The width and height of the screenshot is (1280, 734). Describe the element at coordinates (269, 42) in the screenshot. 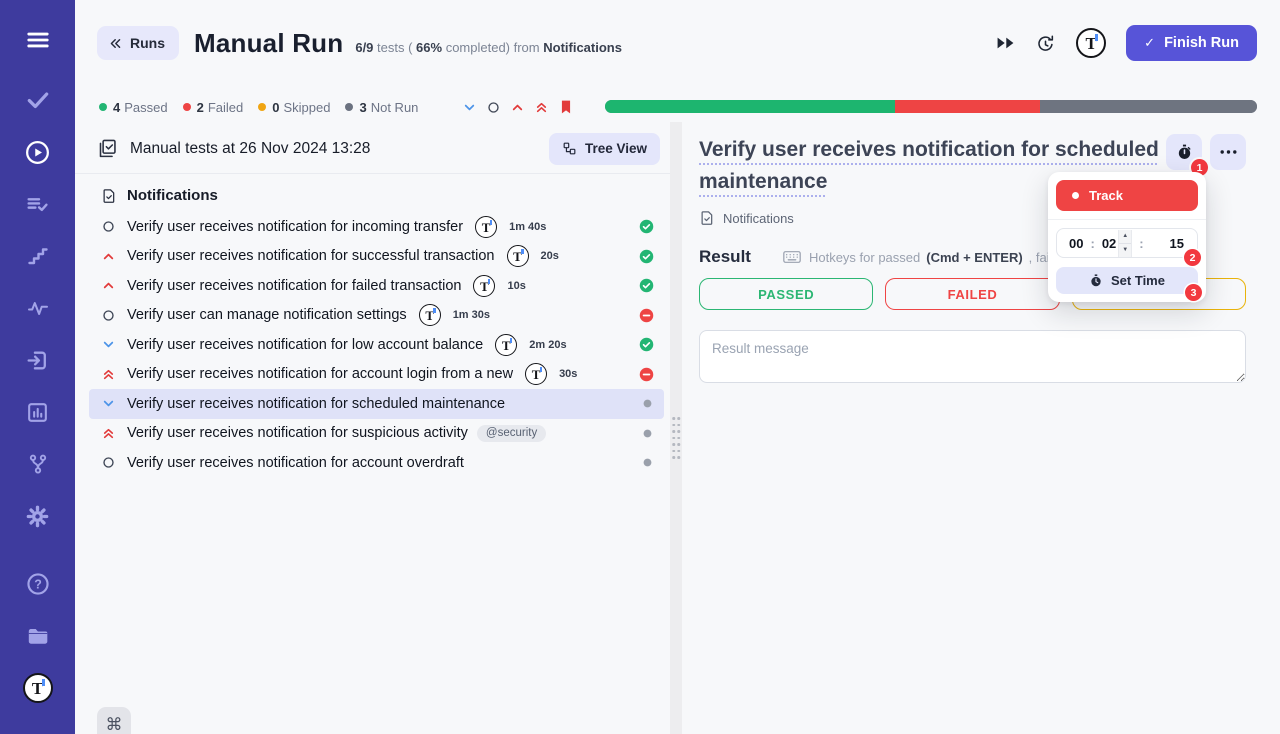

I see `page-title: Manual Run` at that location.